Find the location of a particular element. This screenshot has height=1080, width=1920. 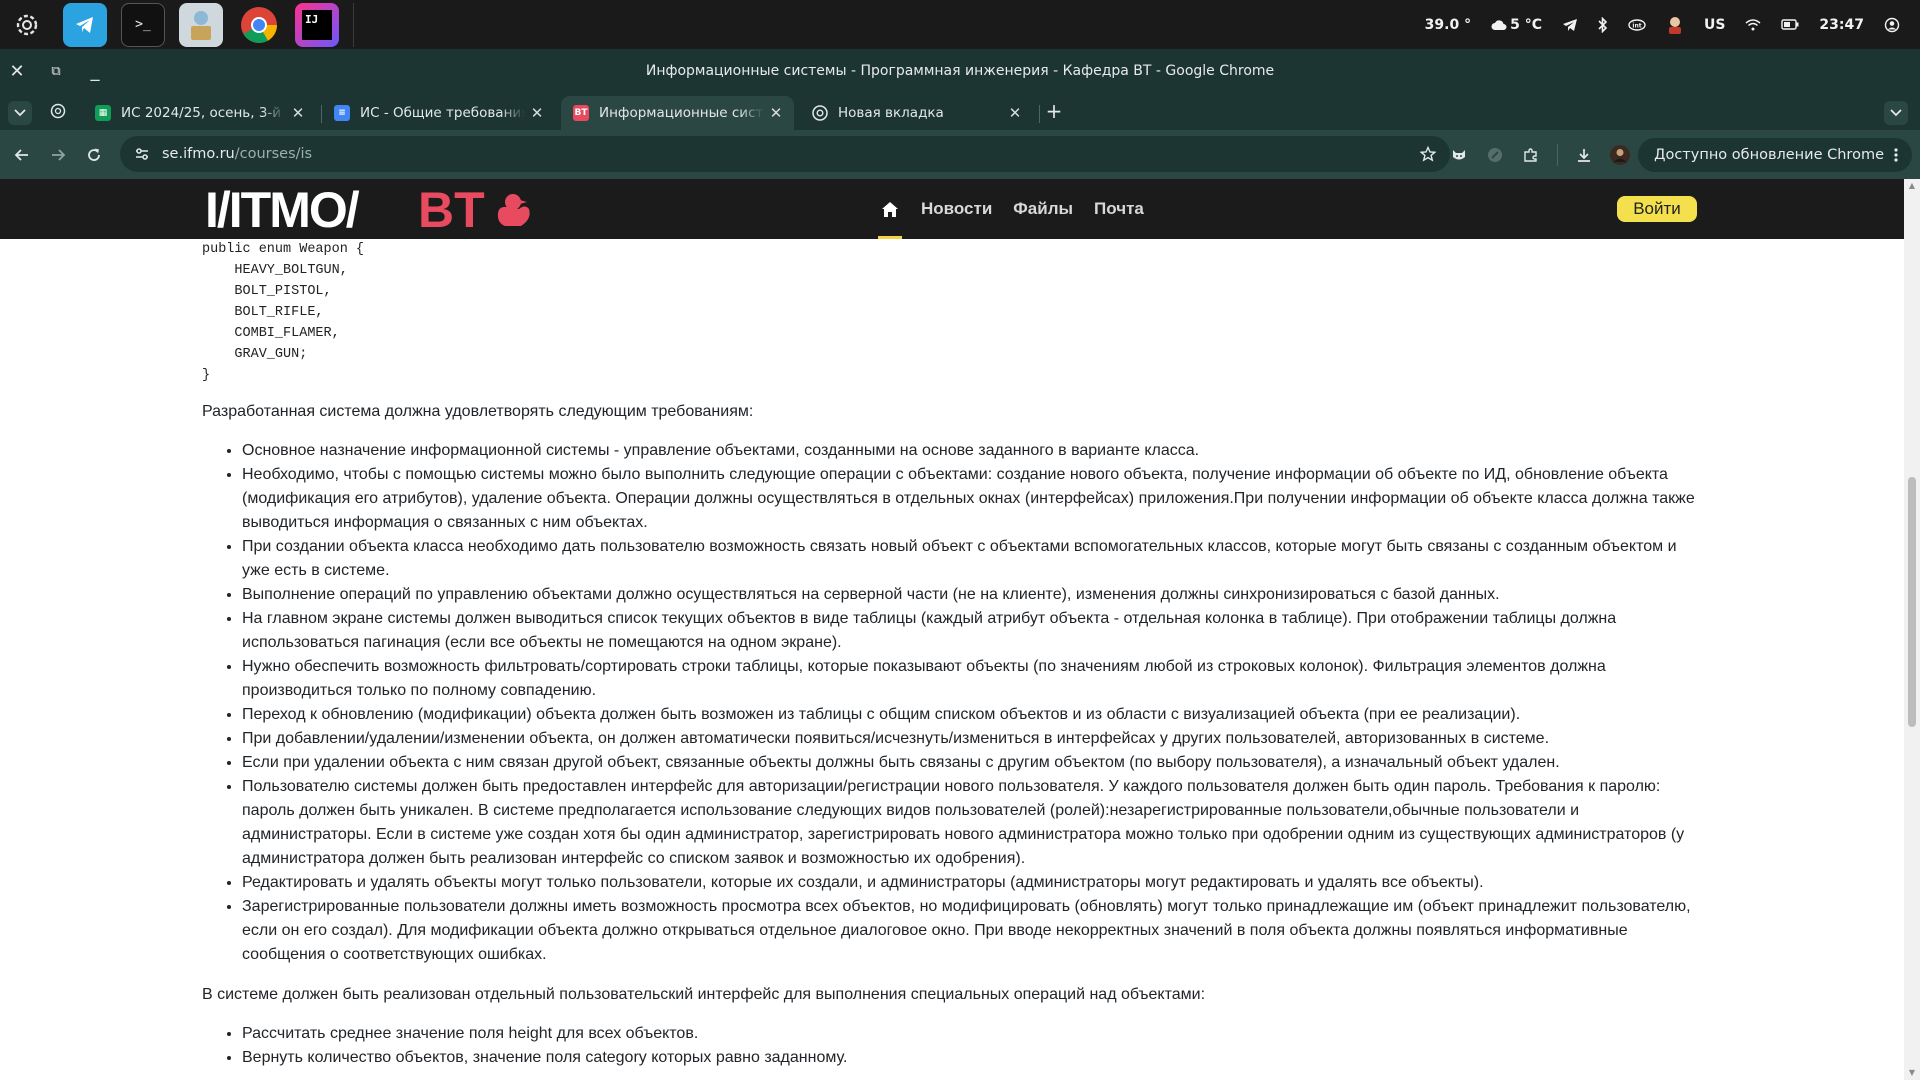

tab-new-tab: Новая вкладка ✕ is located at coordinates (916, 113).